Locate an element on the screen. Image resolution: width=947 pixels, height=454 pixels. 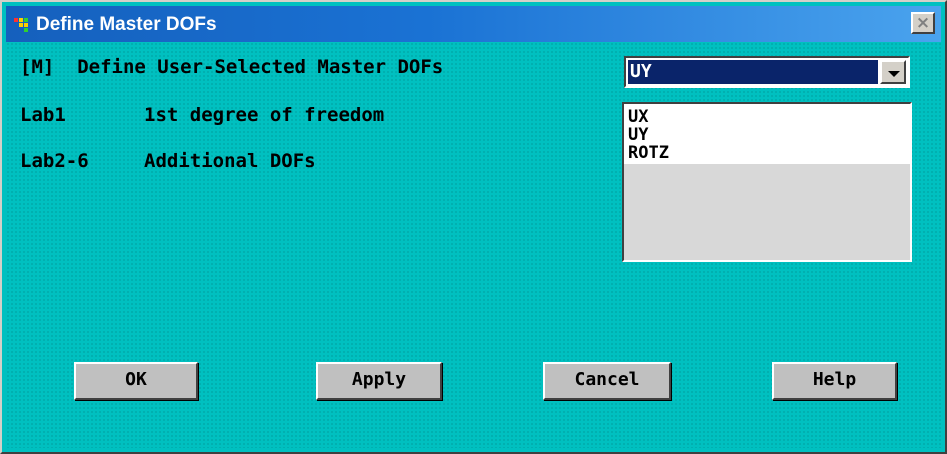
list-item: UY is located at coordinates (767, 135).